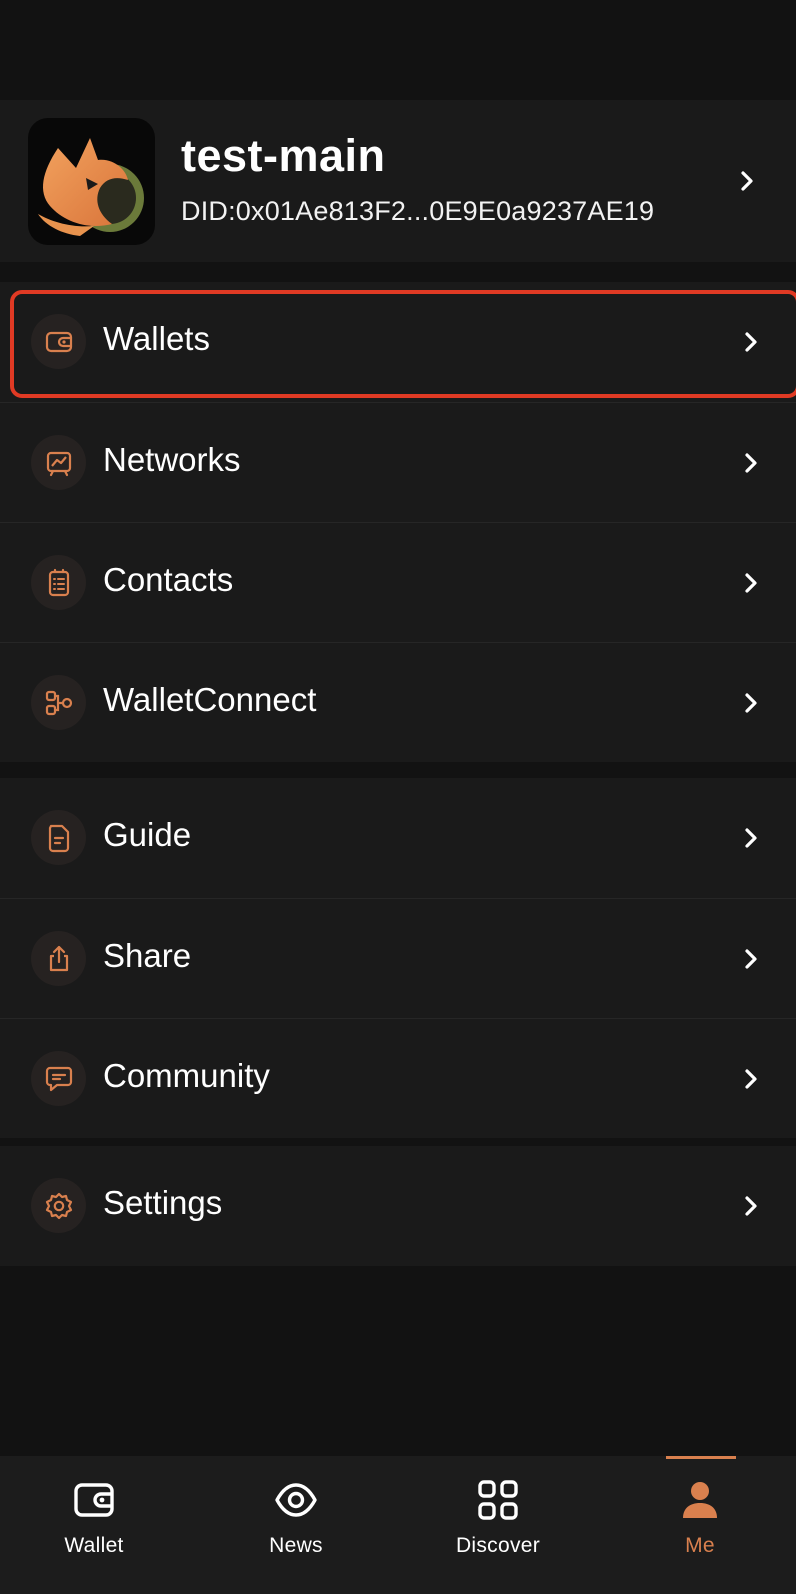 This screenshot has width=796, height=1594. What do you see at coordinates (147, 955) in the screenshot?
I see `menu-item-label: Share` at bounding box center [147, 955].